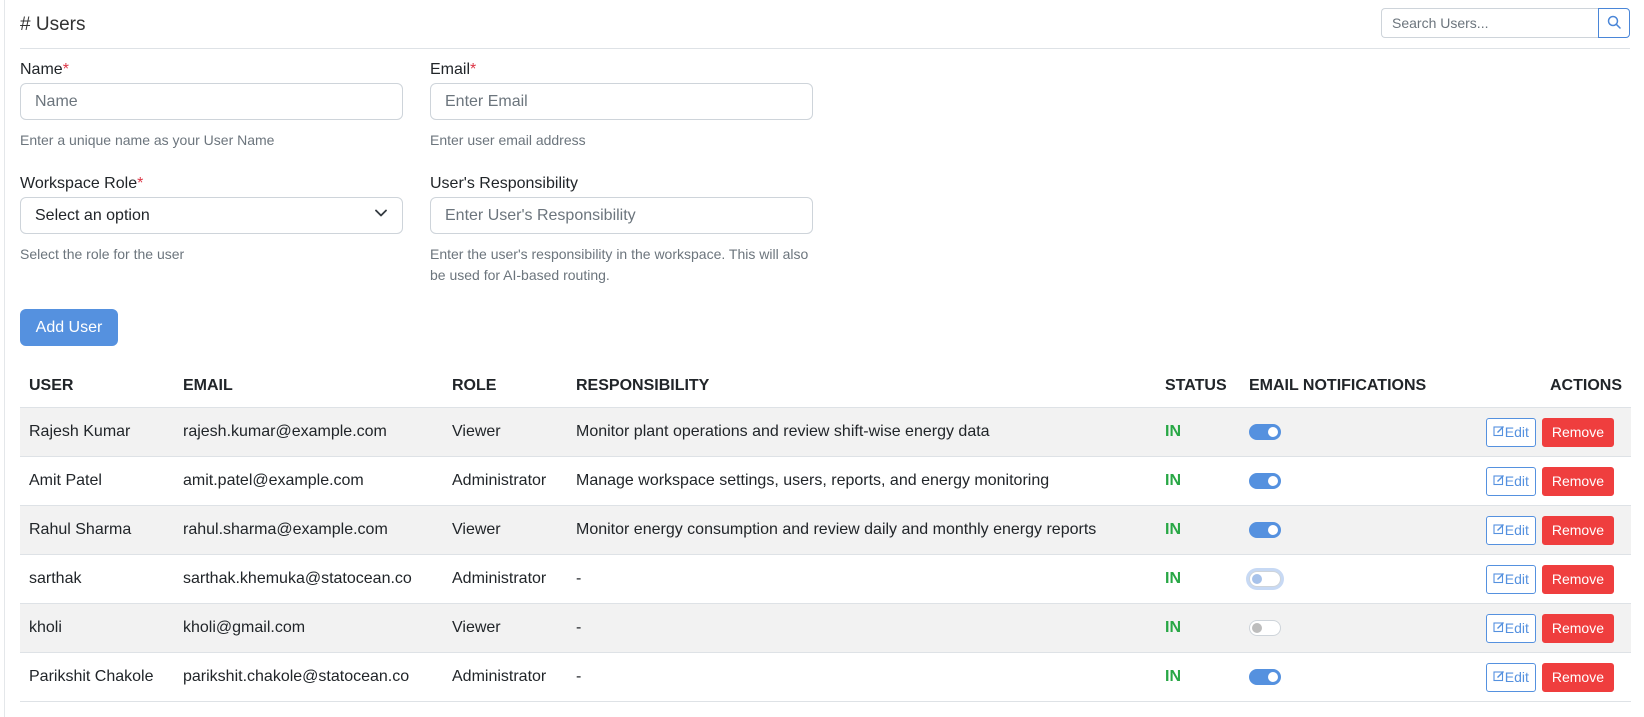 The height and width of the screenshot is (717, 1644). Describe the element at coordinates (1537, 386) in the screenshot. I see `col-actions: ACTIONS` at that location.